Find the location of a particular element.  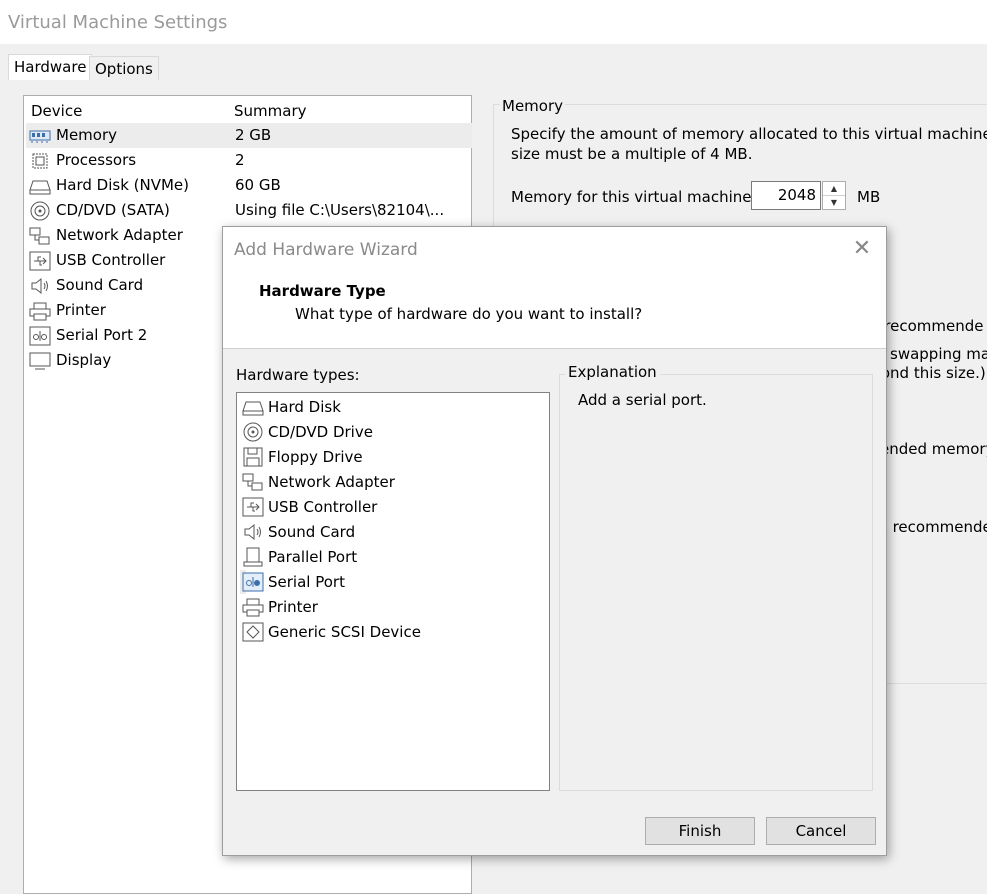

spin-up-icon: ▲ is located at coordinates (834, 189).